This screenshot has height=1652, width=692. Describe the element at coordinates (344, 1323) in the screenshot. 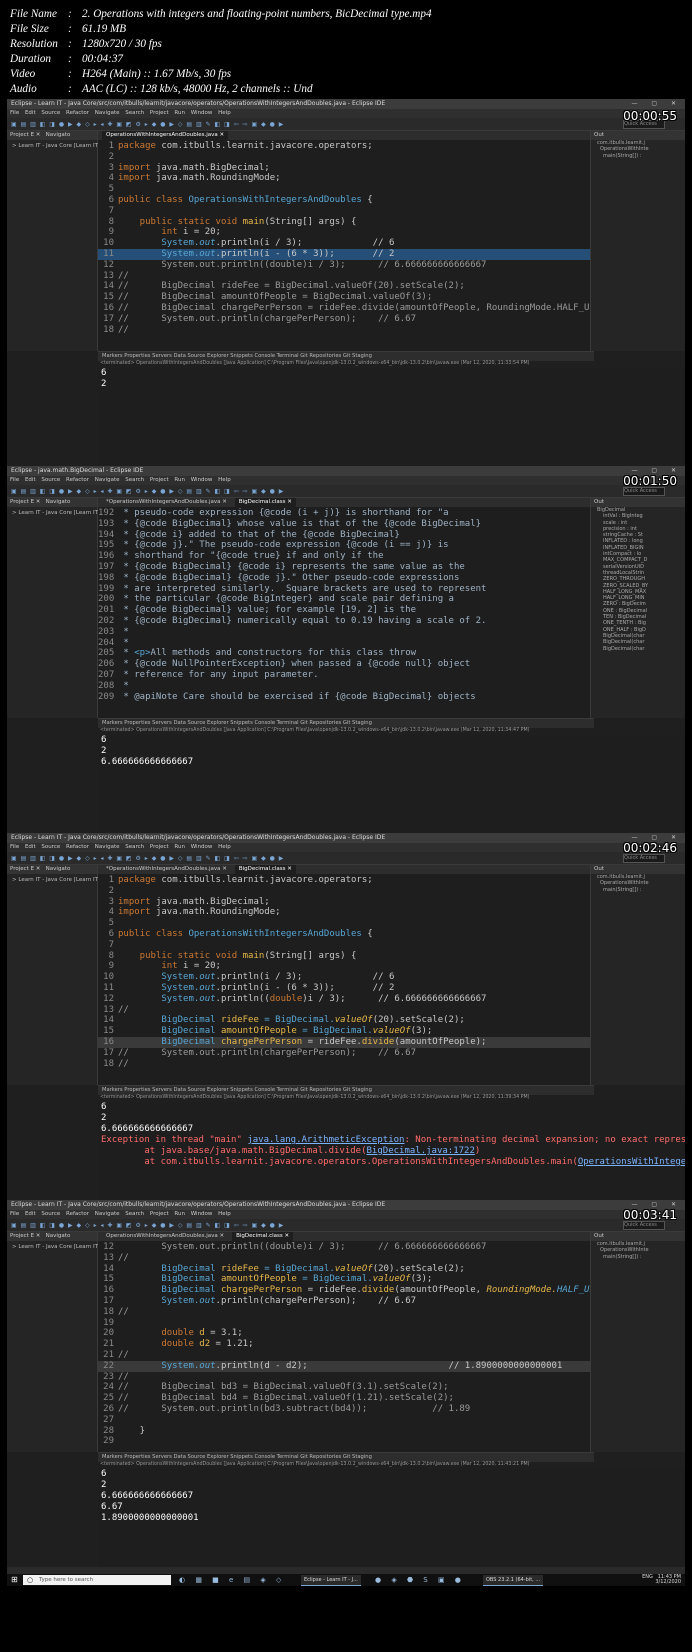

I see `code-line: 19` at that location.